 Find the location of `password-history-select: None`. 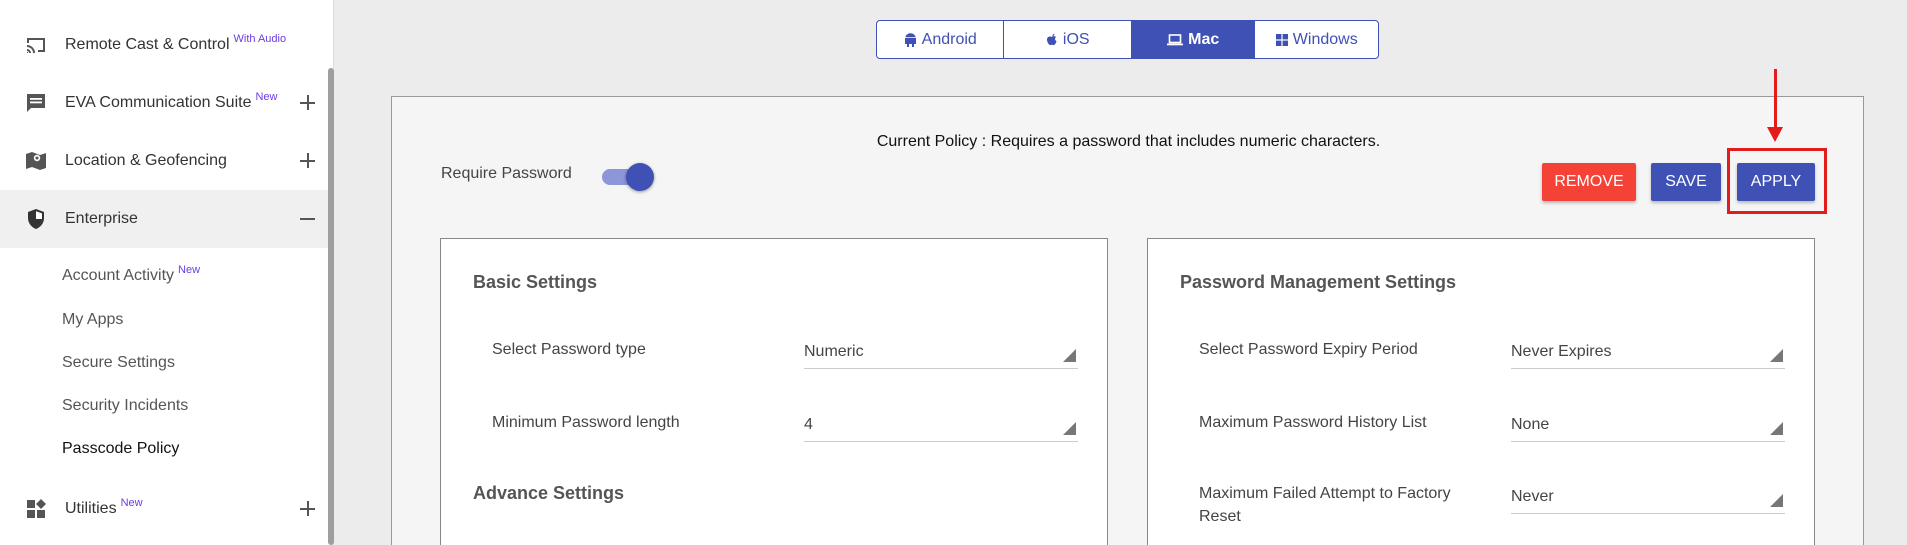

password-history-select: None is located at coordinates (1648, 426).